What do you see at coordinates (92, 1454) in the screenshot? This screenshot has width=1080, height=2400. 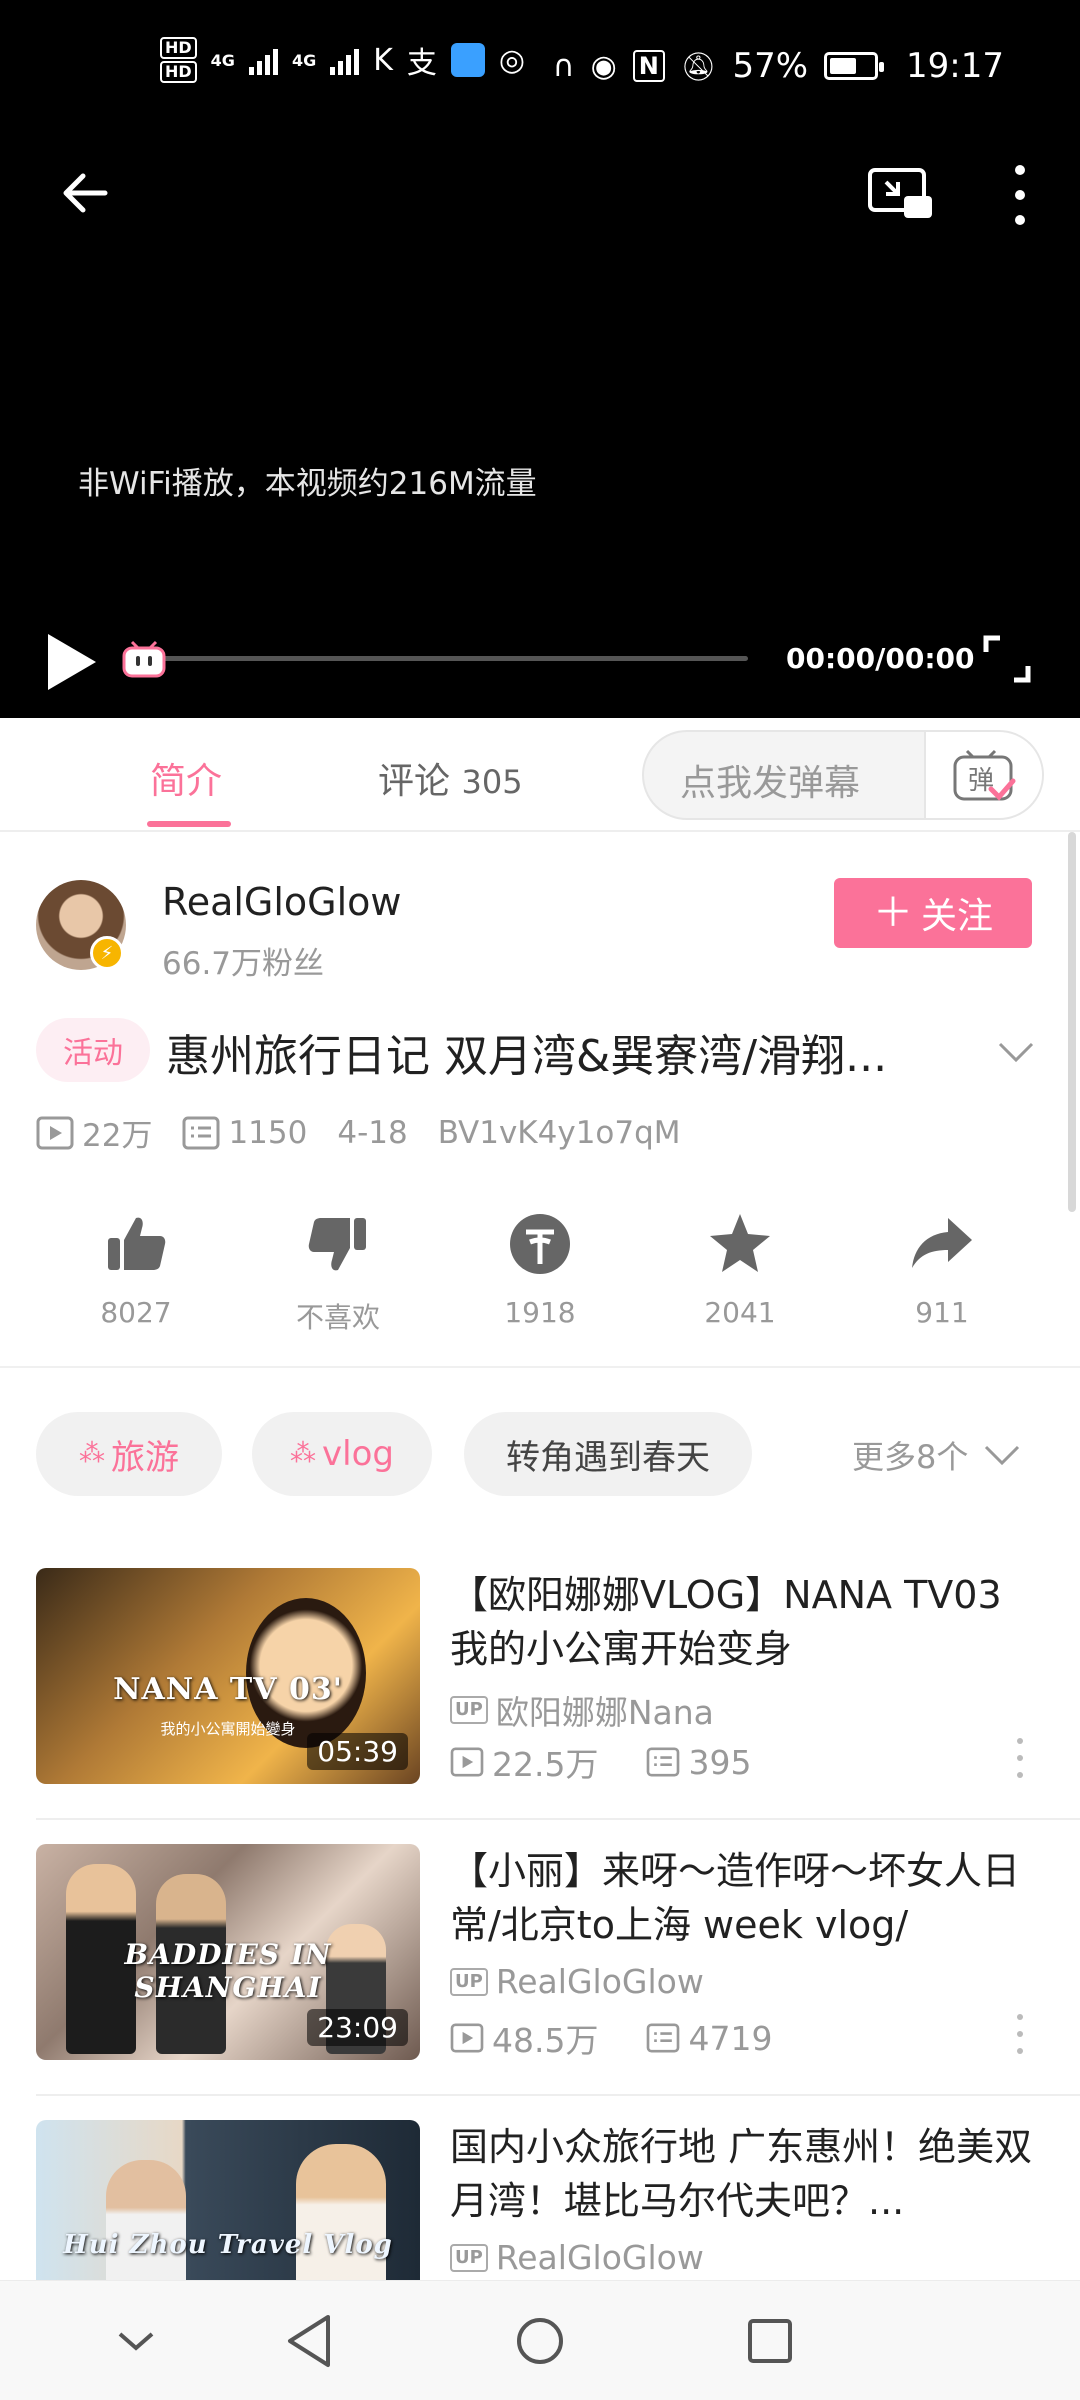 I see `tag-cluster-icon: ⁂` at bounding box center [92, 1454].